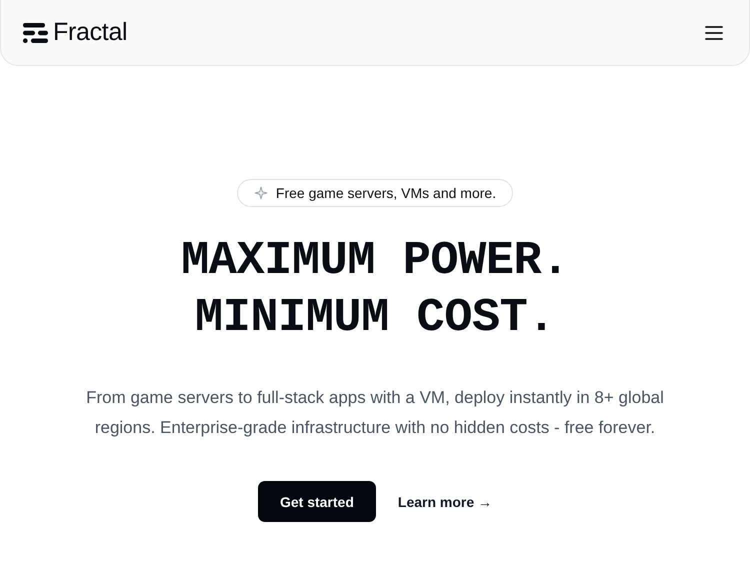 The image size is (750, 563). Describe the element at coordinates (375, 319) in the screenshot. I see `headline: MINIMUM COST.` at that location.